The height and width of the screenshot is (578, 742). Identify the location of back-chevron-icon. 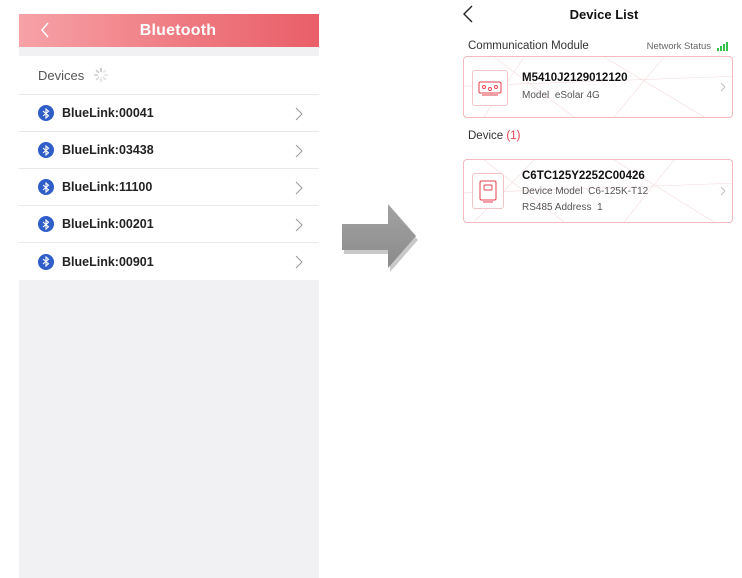
(469, 14).